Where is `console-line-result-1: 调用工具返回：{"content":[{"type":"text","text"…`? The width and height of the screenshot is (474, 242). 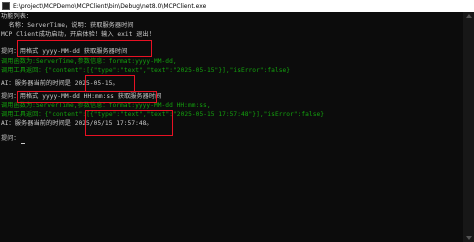
console-line-result-1: 调用工具返回：{"content":[{"type":"text","text"… is located at coordinates (146, 70).